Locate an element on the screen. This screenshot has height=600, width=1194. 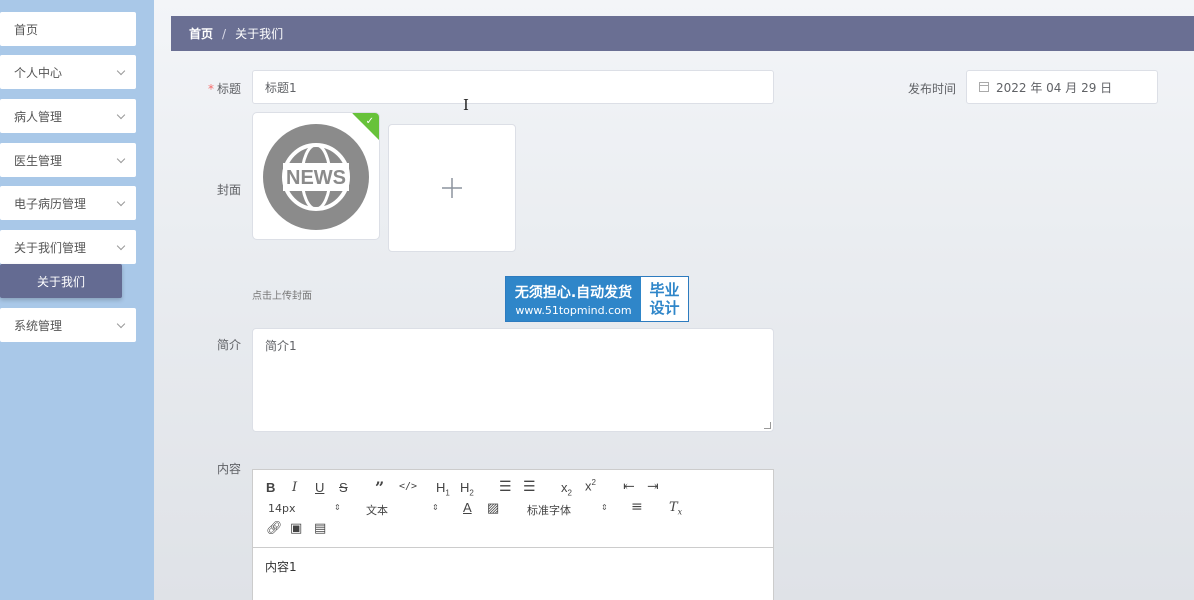
news-globe-image: NEWS is located at coordinates (316, 177).